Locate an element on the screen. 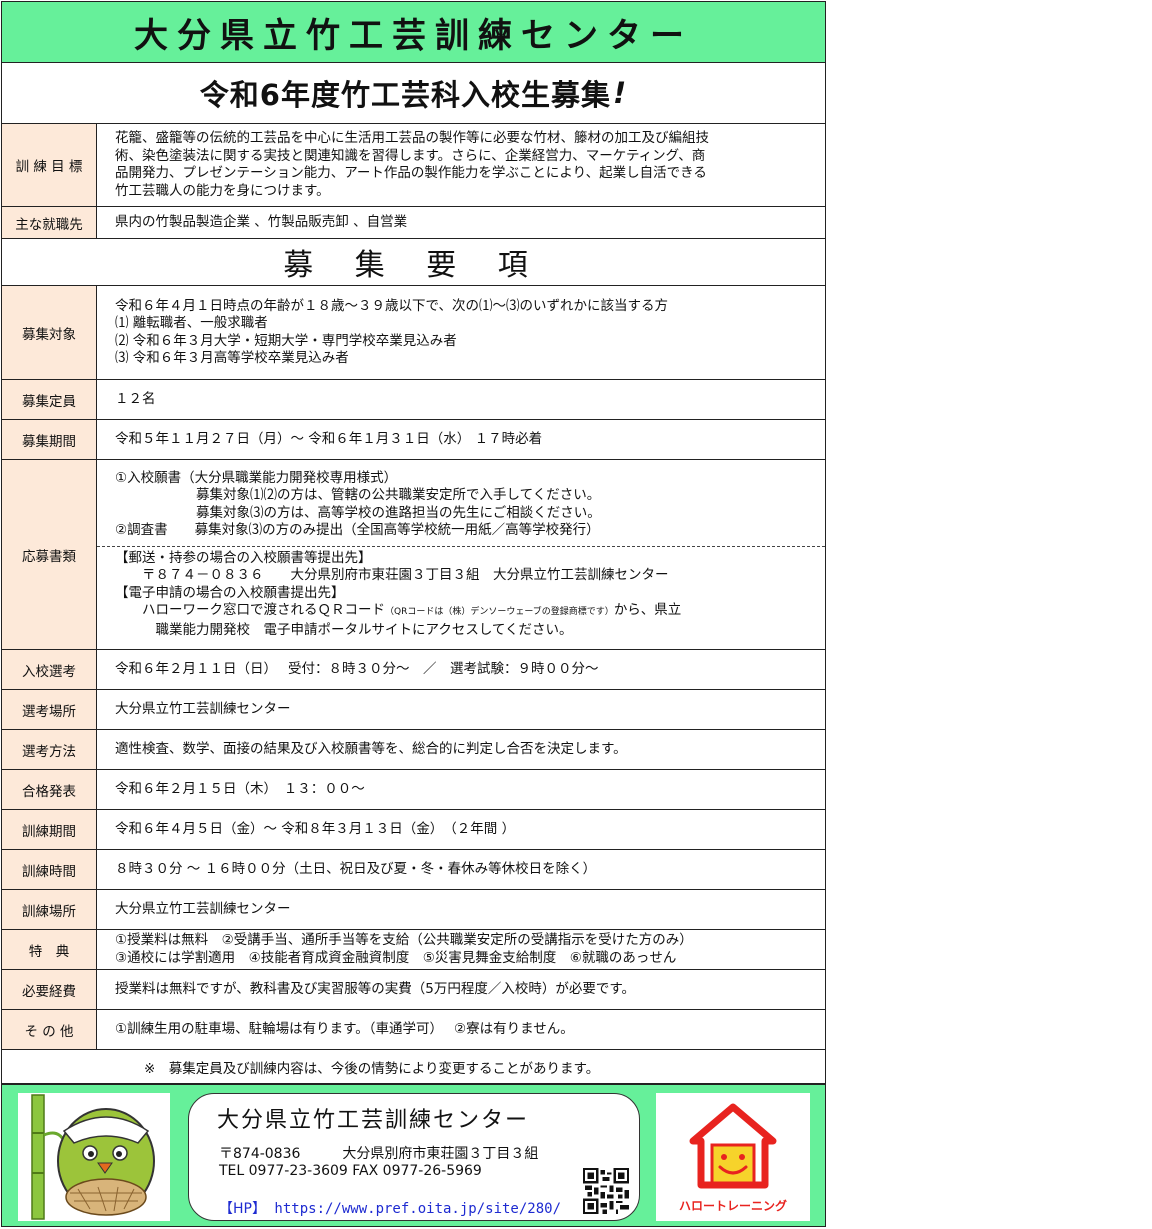  row-exam-place: 選考場所 大分県立竹工芸訓練センター is located at coordinates (413, 710).